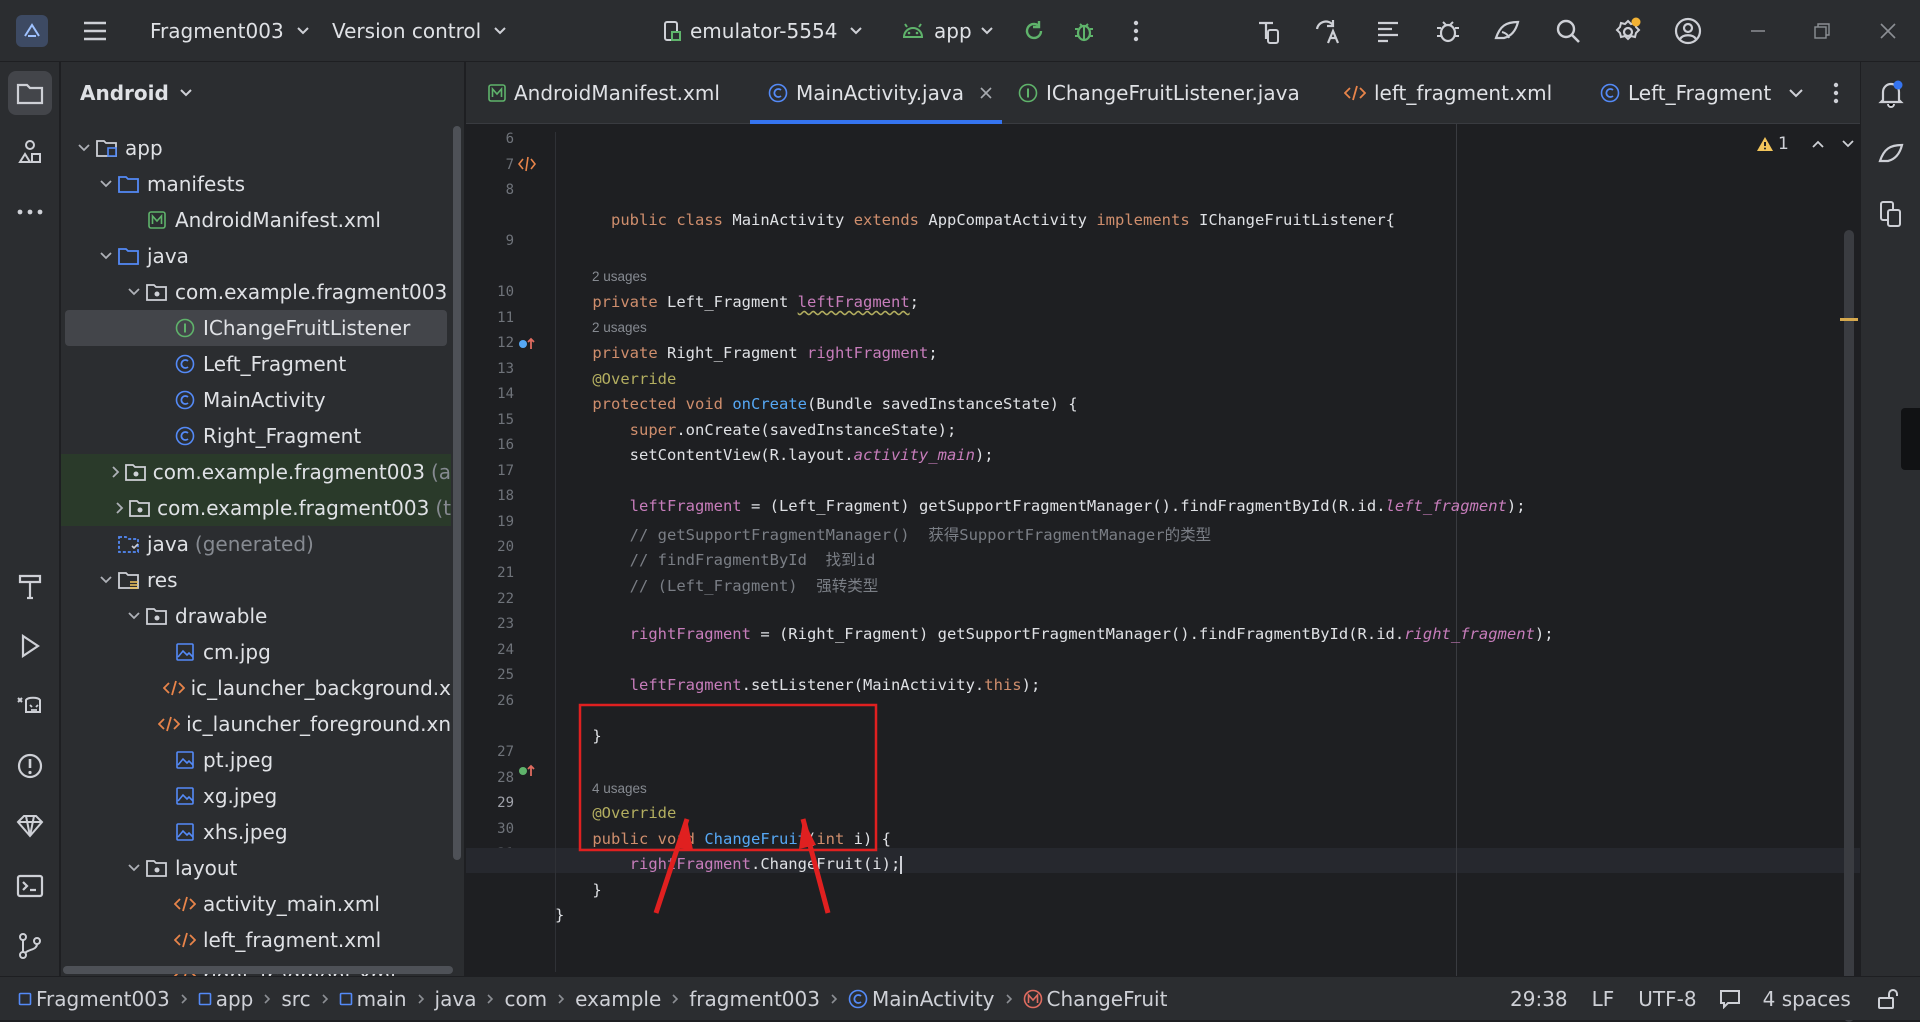 This screenshot has height=1022, width=1920. I want to click on terminal-button, so click(30, 886).